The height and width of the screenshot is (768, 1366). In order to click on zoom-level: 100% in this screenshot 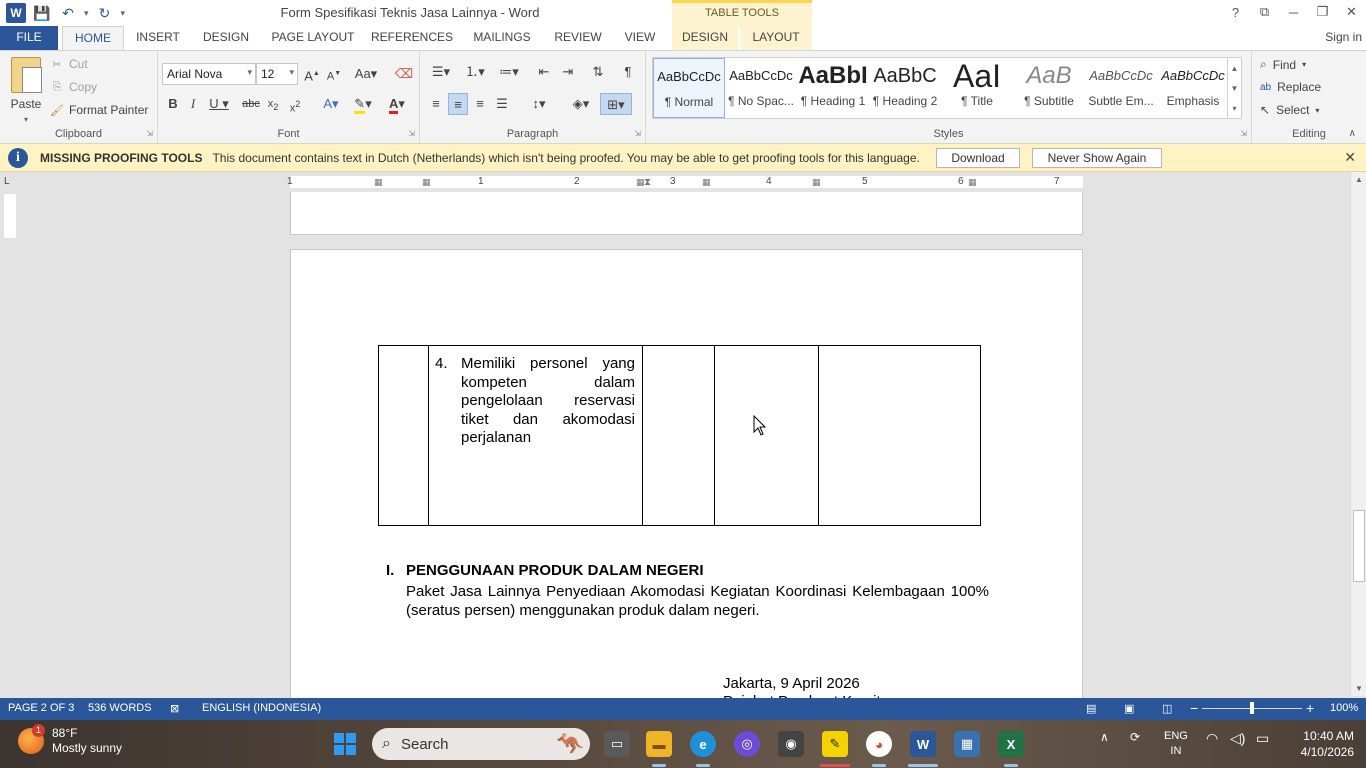, I will do `click(1344, 708)`.